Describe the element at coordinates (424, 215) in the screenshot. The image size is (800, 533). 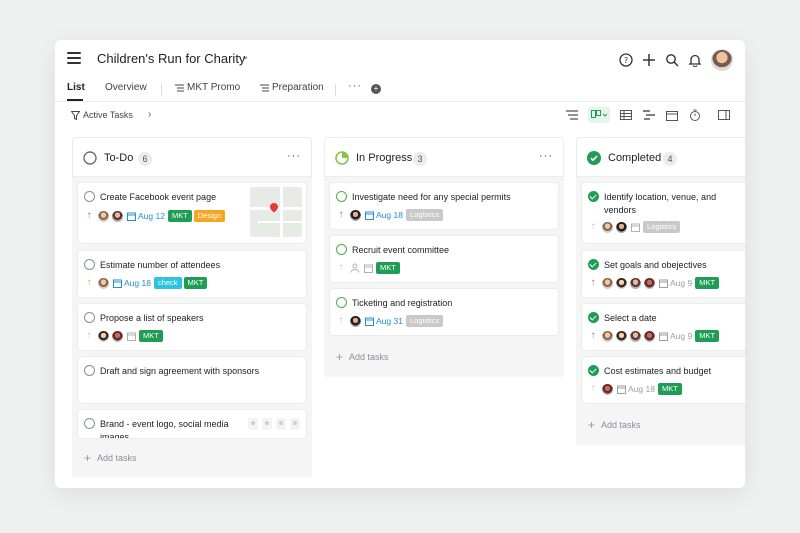
I see `tag-logistics: Logistics` at that location.